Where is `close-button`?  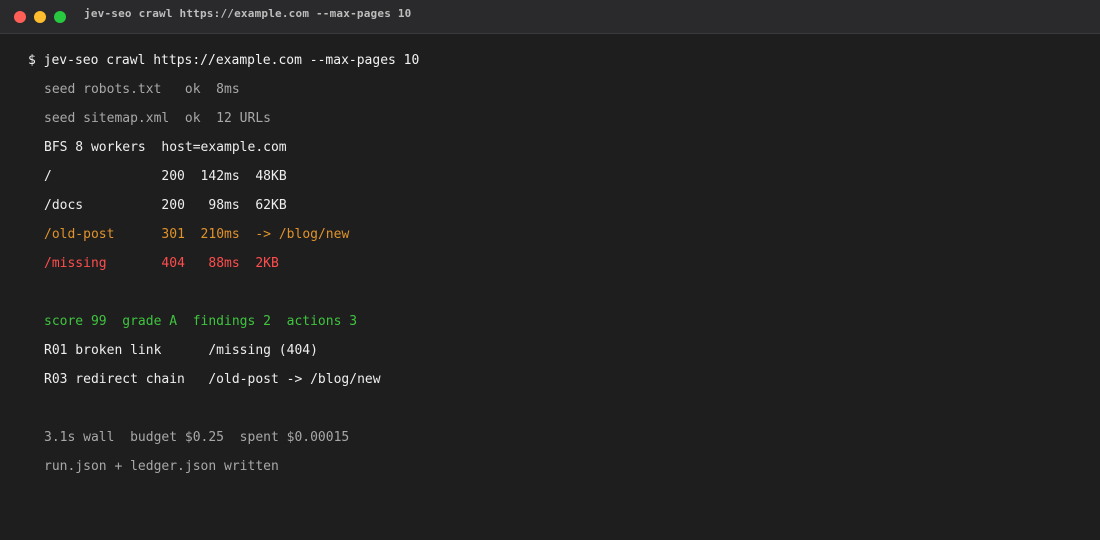 close-button is located at coordinates (20, 17).